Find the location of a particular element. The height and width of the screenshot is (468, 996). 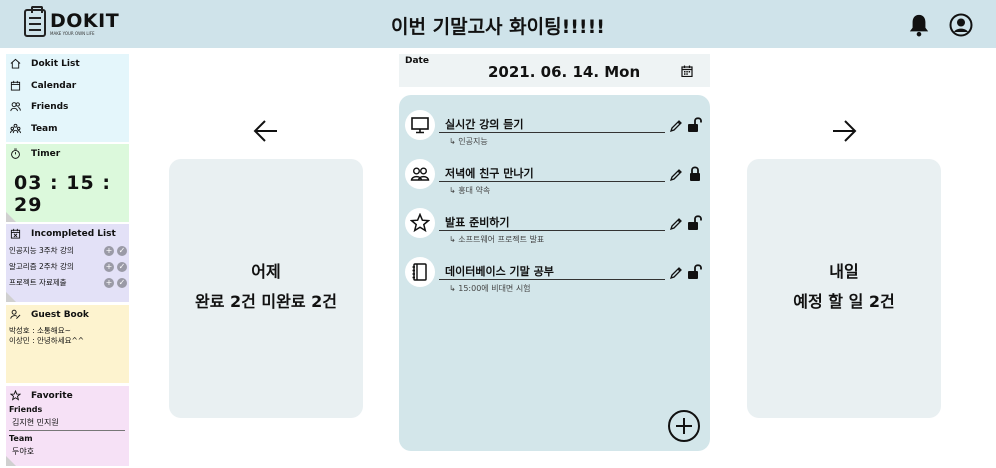

yesterday-panel: 어제 완료 2건 미완료 2건 is located at coordinates (266, 288).